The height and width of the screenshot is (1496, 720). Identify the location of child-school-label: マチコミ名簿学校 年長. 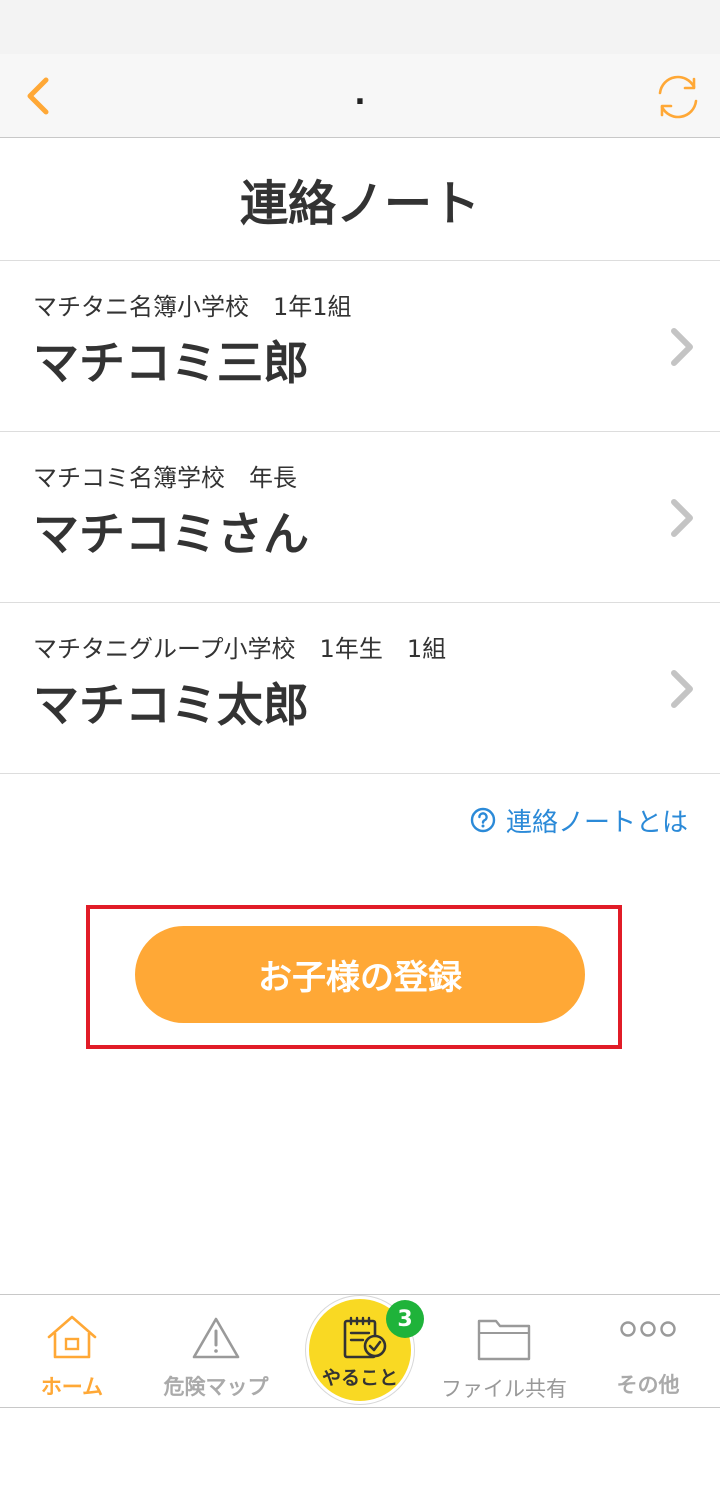
(165, 478).